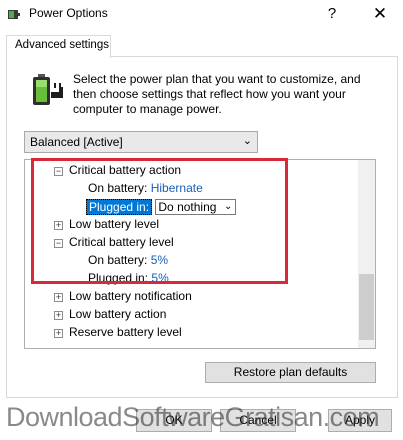 This screenshot has height=440, width=403. I want to click on tab-advanced-settings: Advanced settings, so click(58, 46).